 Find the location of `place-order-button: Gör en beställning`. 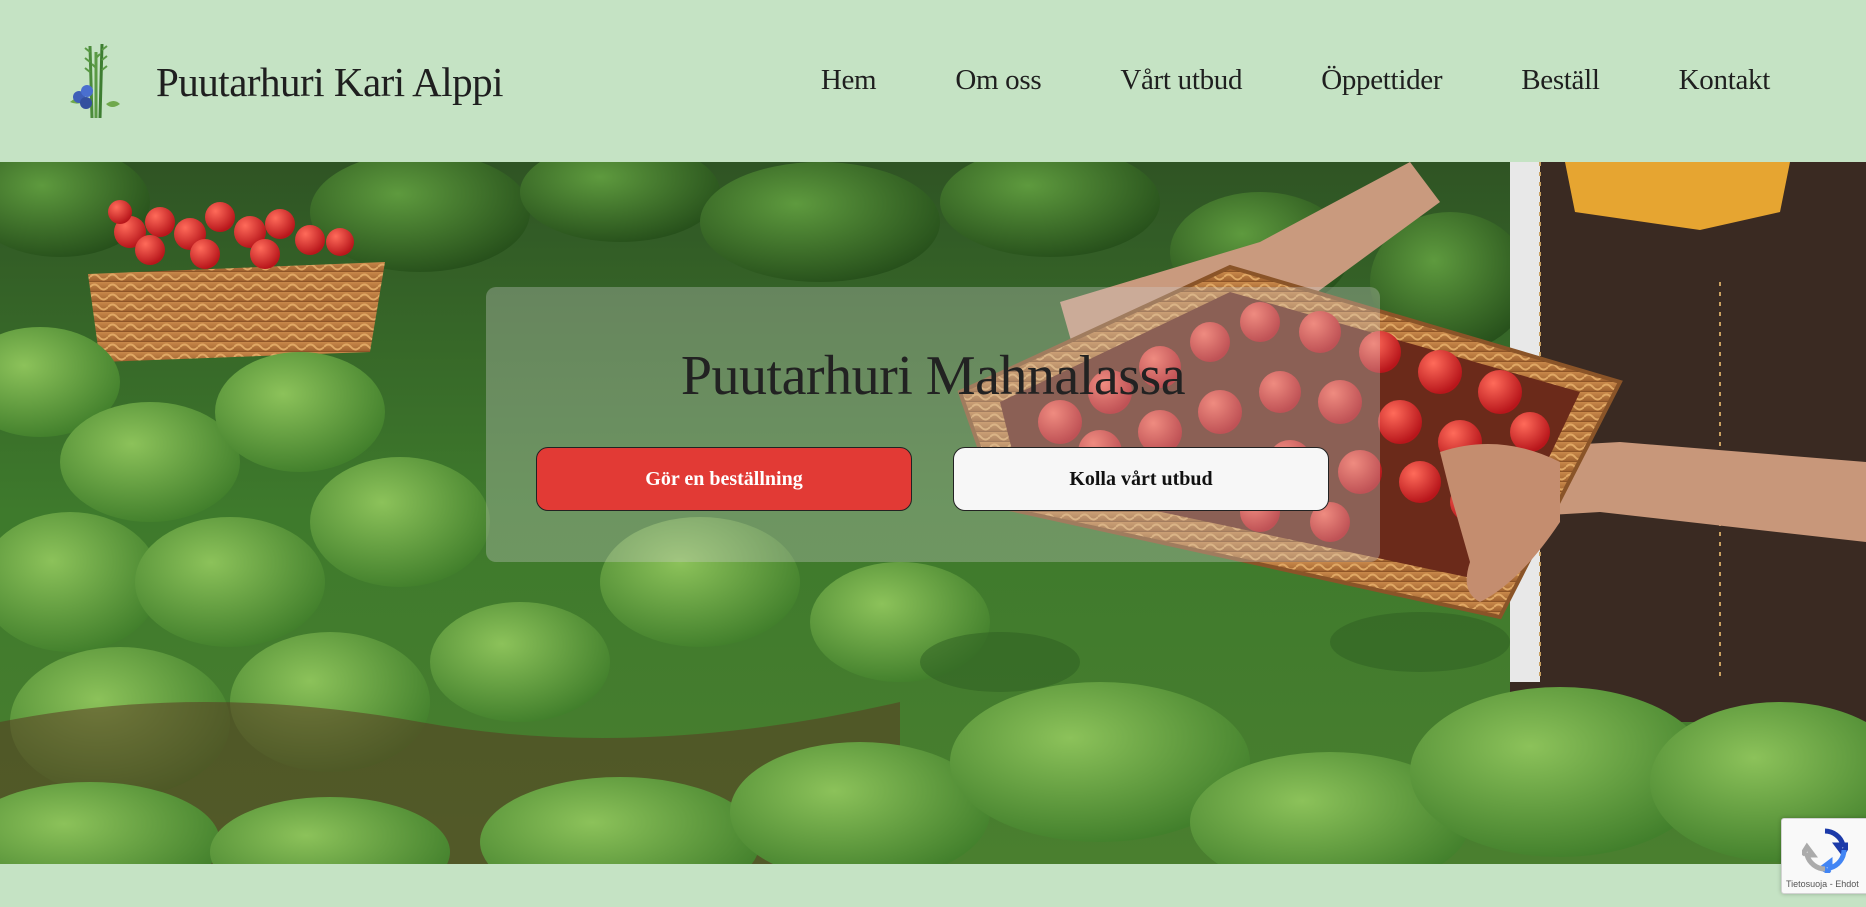

place-order-button: Gör en beställning is located at coordinates (724, 479).